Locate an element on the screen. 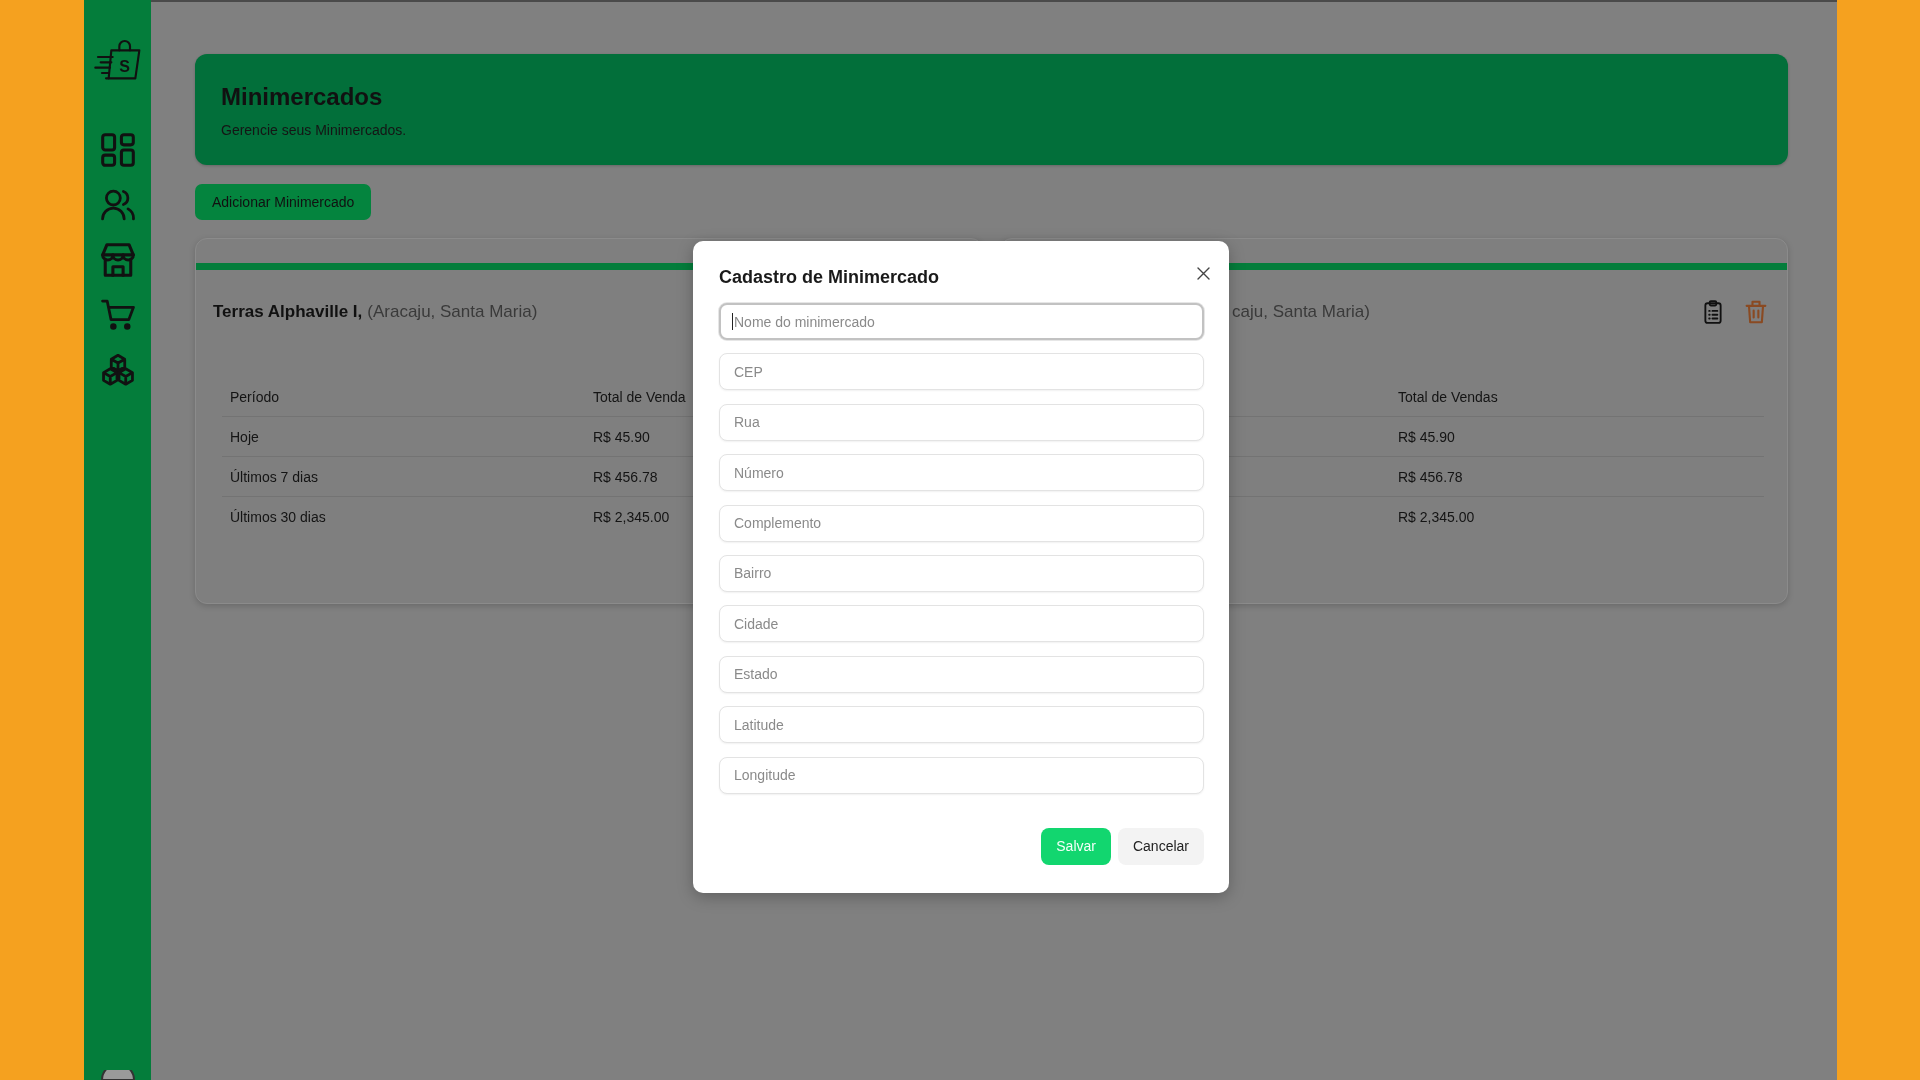  close-icon is located at coordinates (1203, 273).